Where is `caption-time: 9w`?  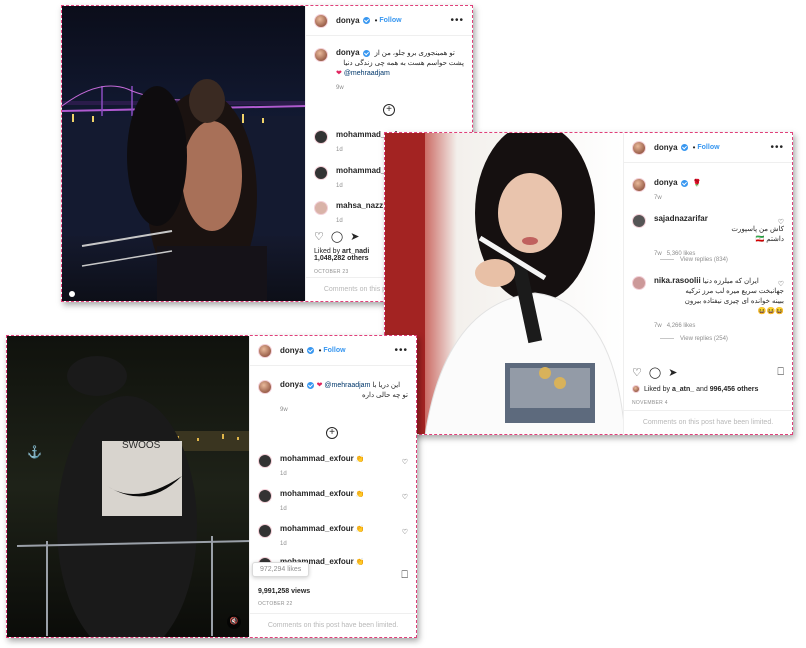 caption-time: 9w is located at coordinates (340, 88).